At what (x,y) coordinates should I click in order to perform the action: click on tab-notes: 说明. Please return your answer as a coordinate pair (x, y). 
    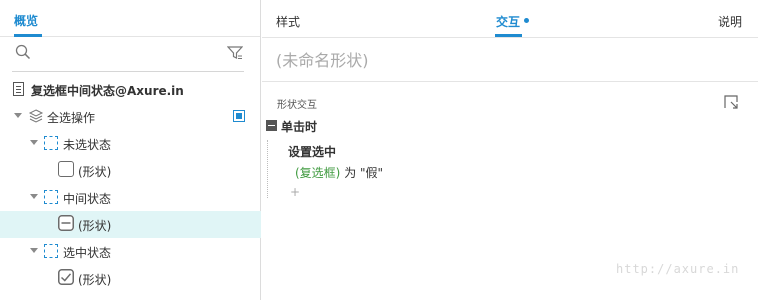
    Looking at the image, I should click on (730, 21).